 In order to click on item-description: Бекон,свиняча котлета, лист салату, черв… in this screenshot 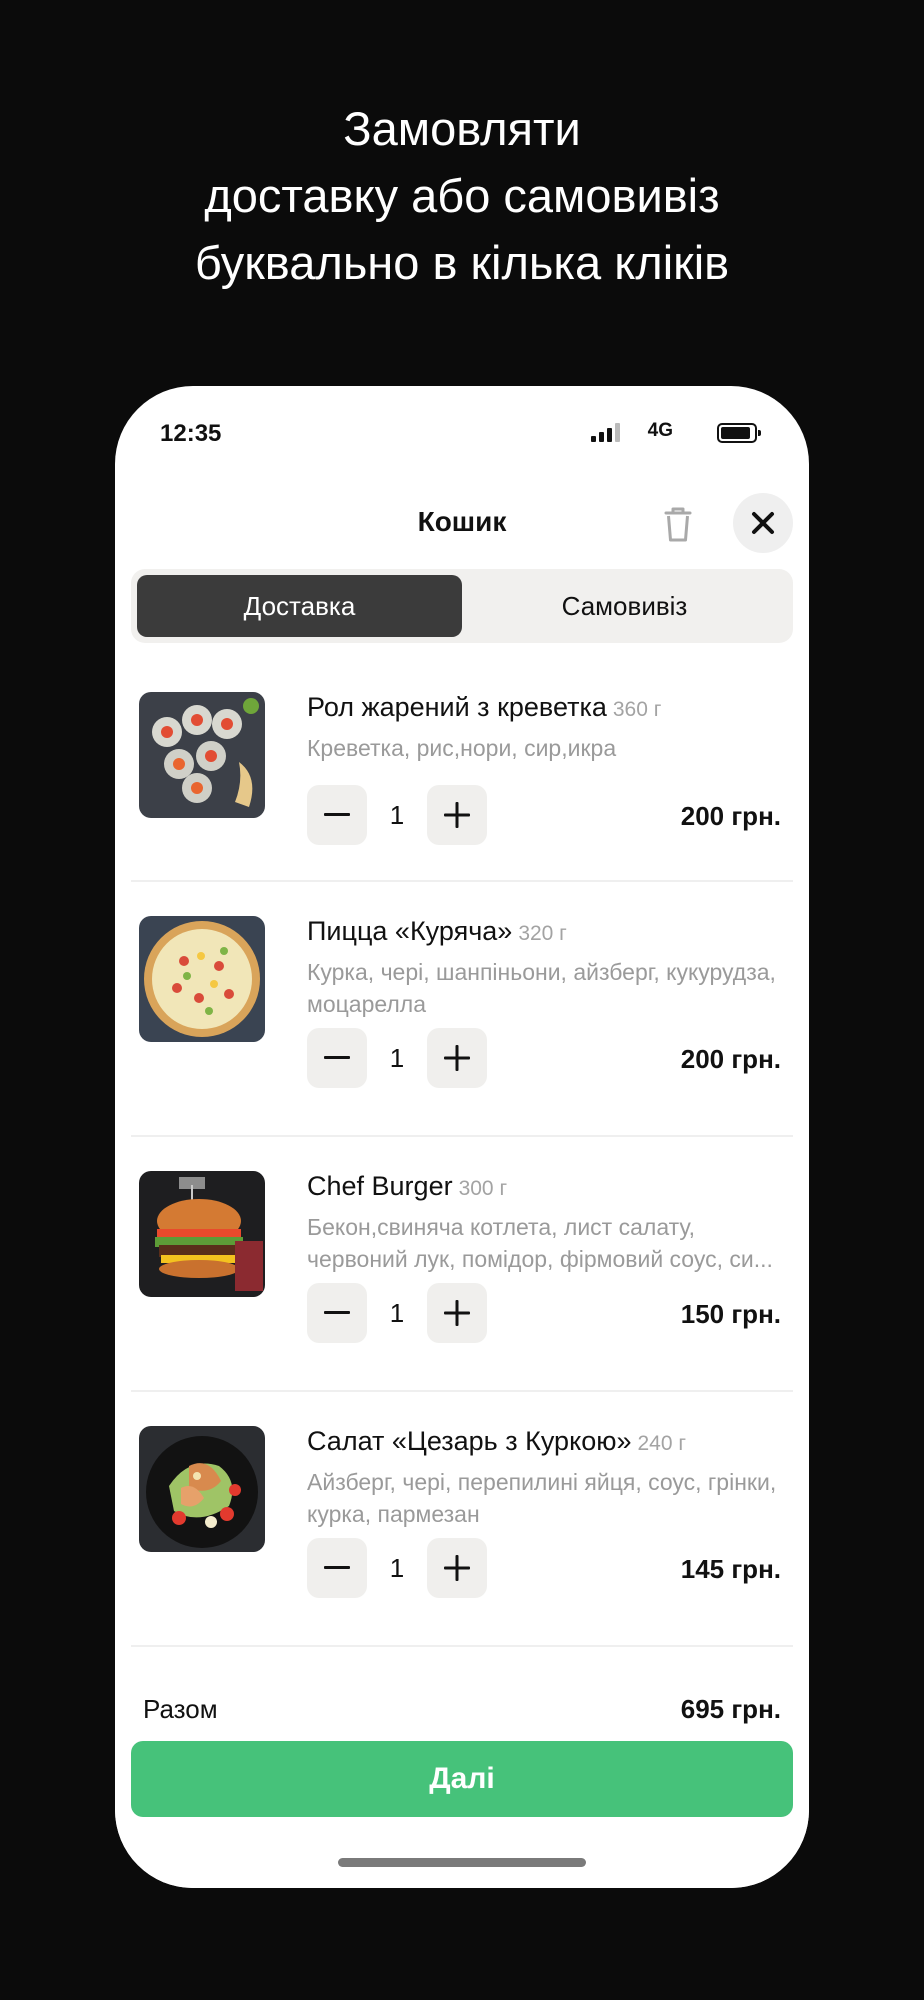, I will do `click(540, 1243)`.